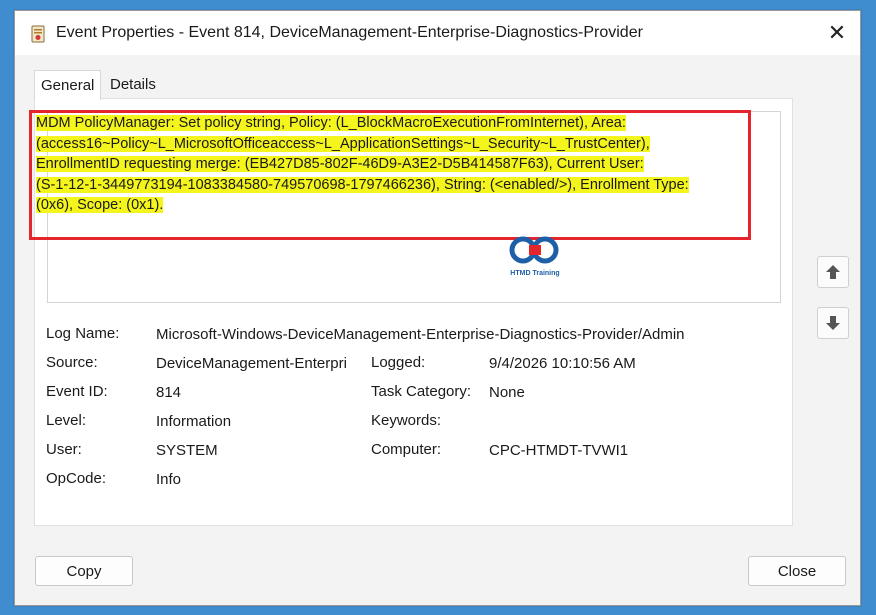 The image size is (876, 615). What do you see at coordinates (76, 478) in the screenshot?
I see `opcode-label: OpCode:` at bounding box center [76, 478].